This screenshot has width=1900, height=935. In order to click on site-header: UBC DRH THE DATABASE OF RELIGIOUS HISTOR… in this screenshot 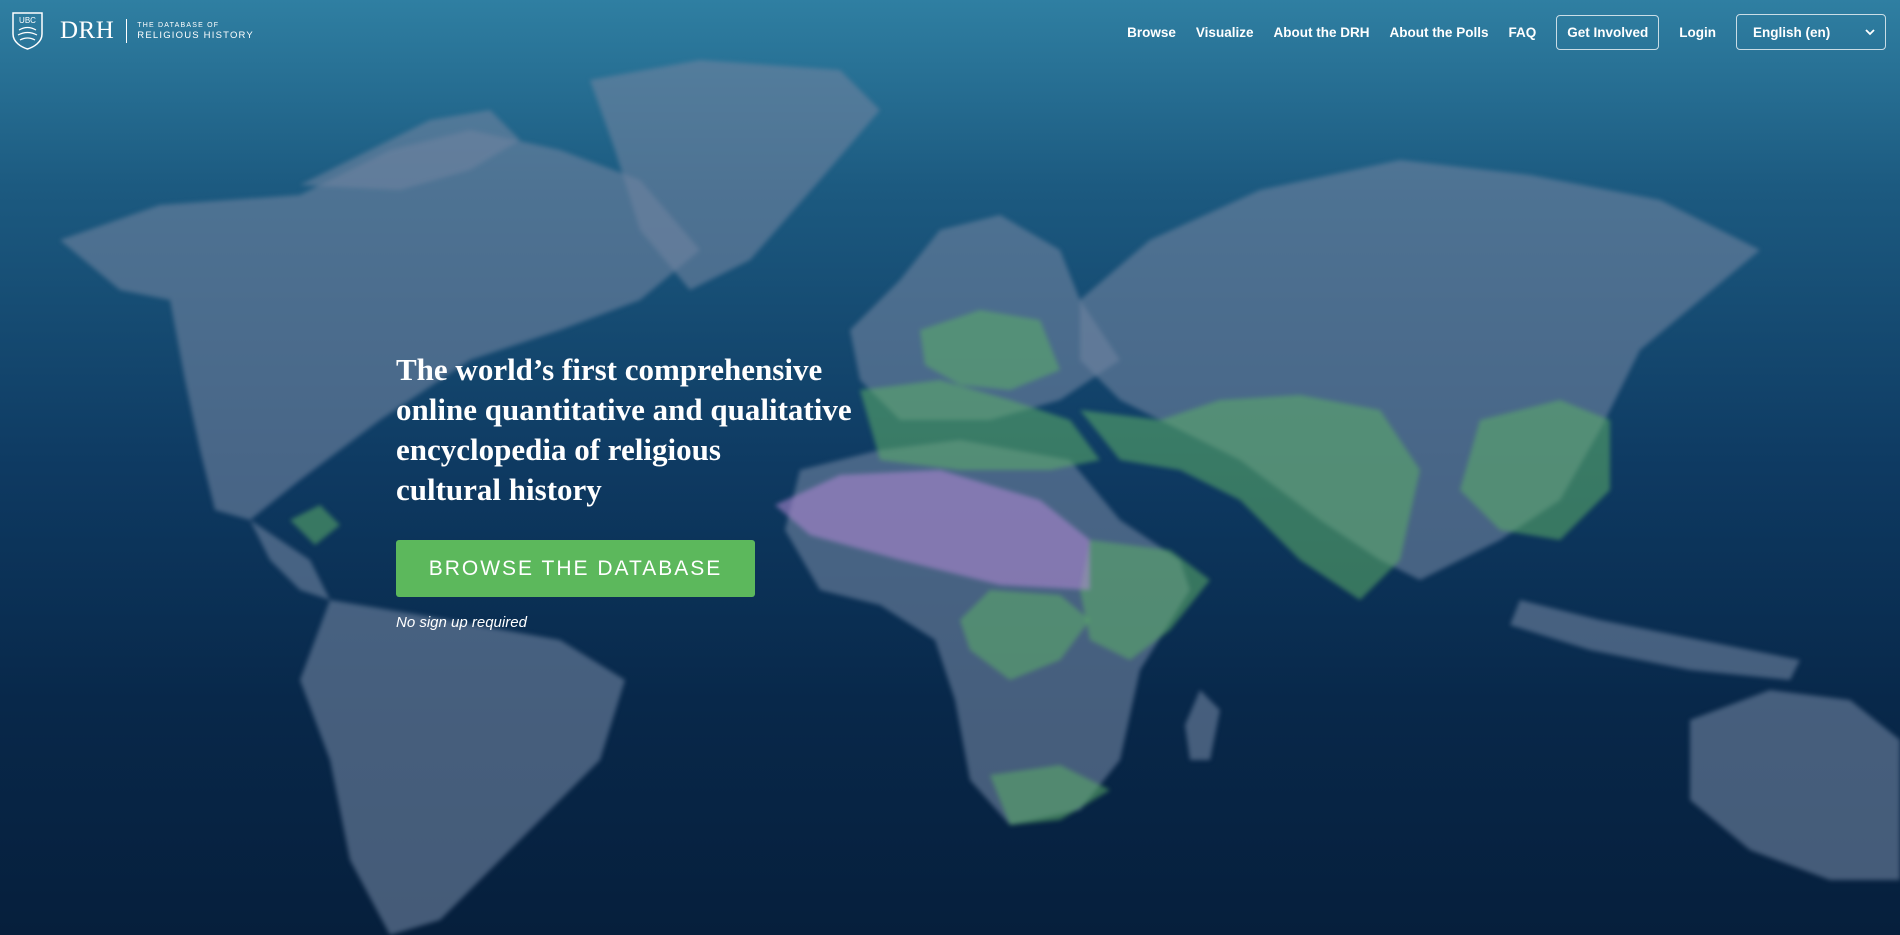, I will do `click(950, 31)`.